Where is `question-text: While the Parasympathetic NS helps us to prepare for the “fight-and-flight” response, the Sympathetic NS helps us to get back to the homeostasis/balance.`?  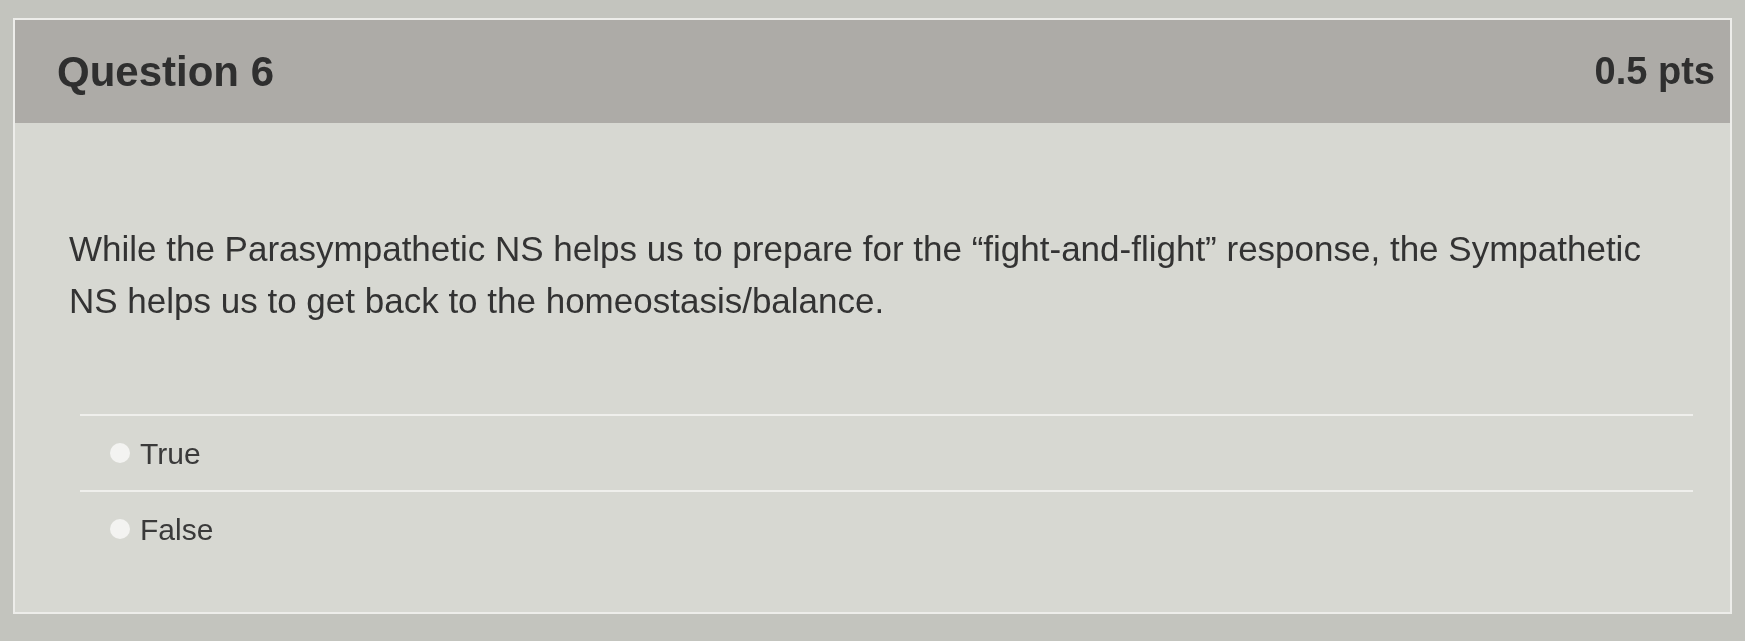 question-text: While the Parasympathetic NS helps us to prepare for the “fight-and-flight” response, the Sympathetic NS helps us to get back to the homeostasis/balance. is located at coordinates (855, 275).